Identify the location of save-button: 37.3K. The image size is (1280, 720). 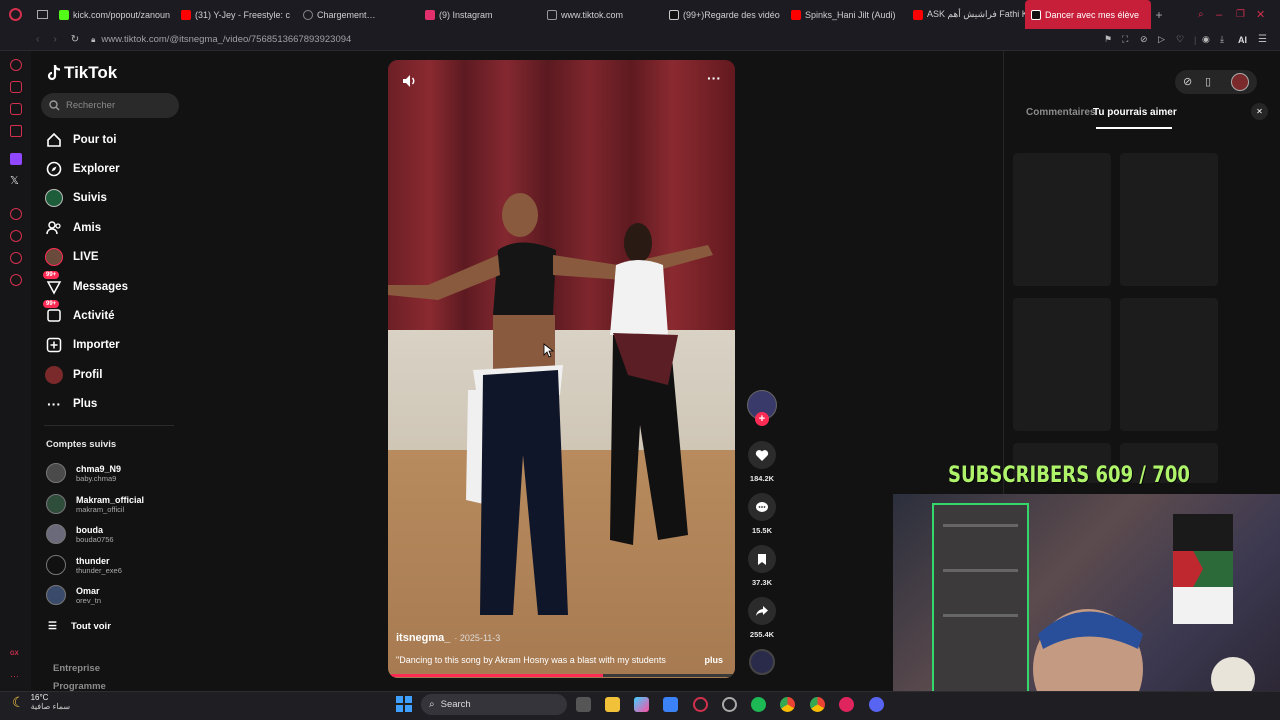
(762, 566).